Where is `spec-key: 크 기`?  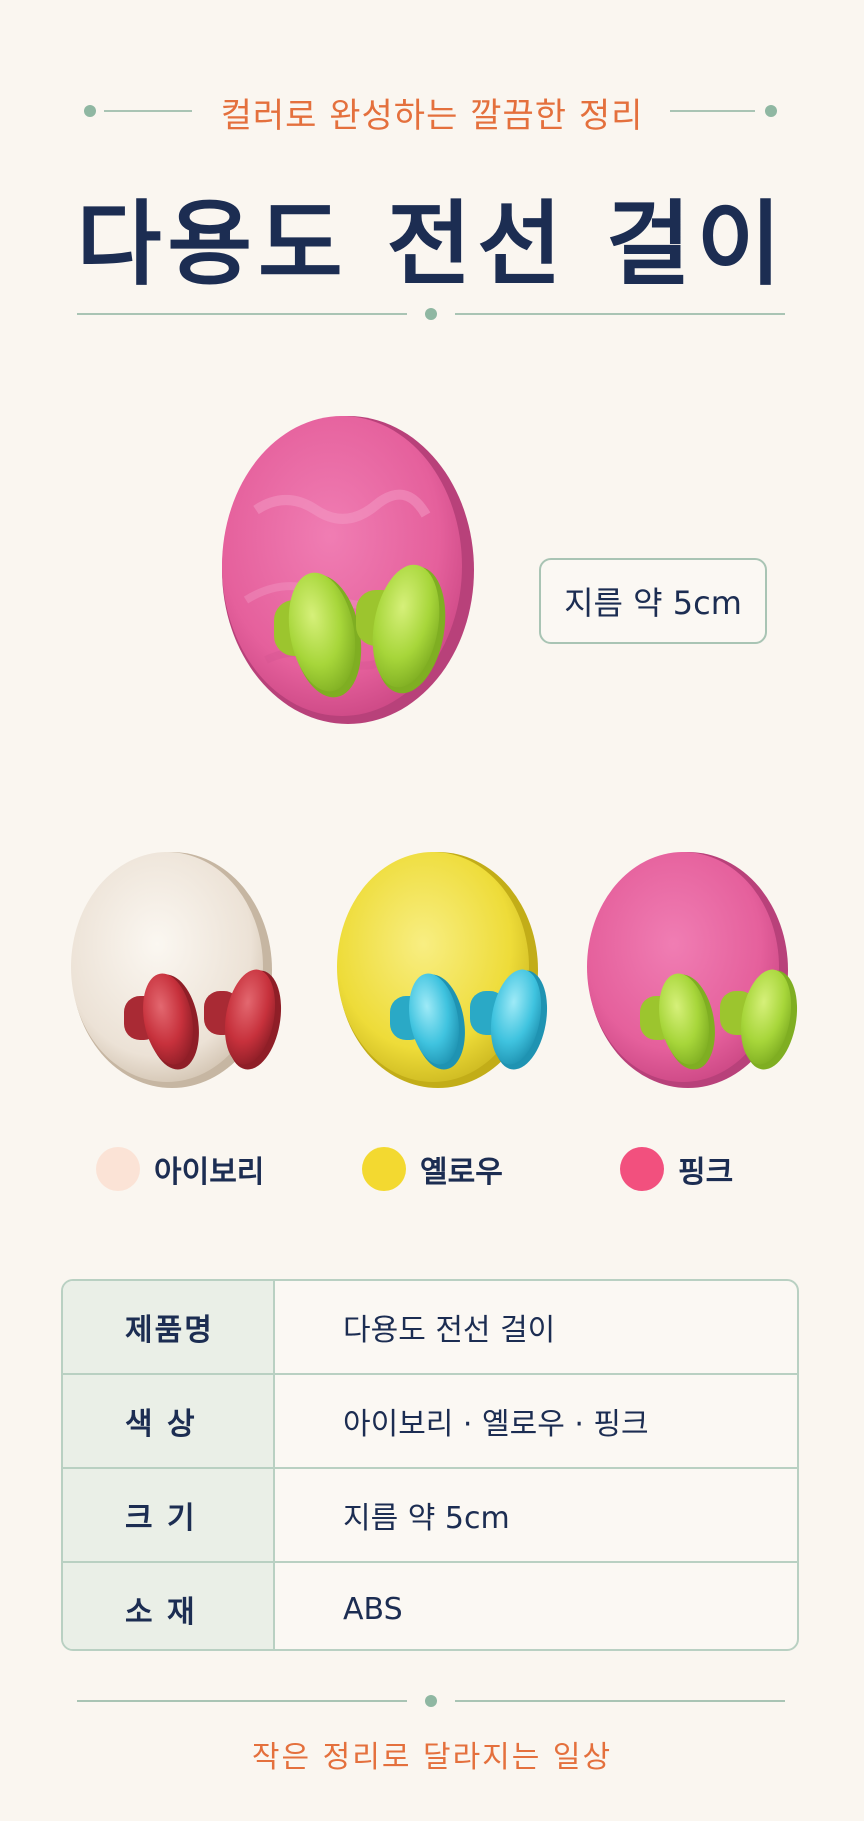 spec-key: 크 기 is located at coordinates (169, 1515).